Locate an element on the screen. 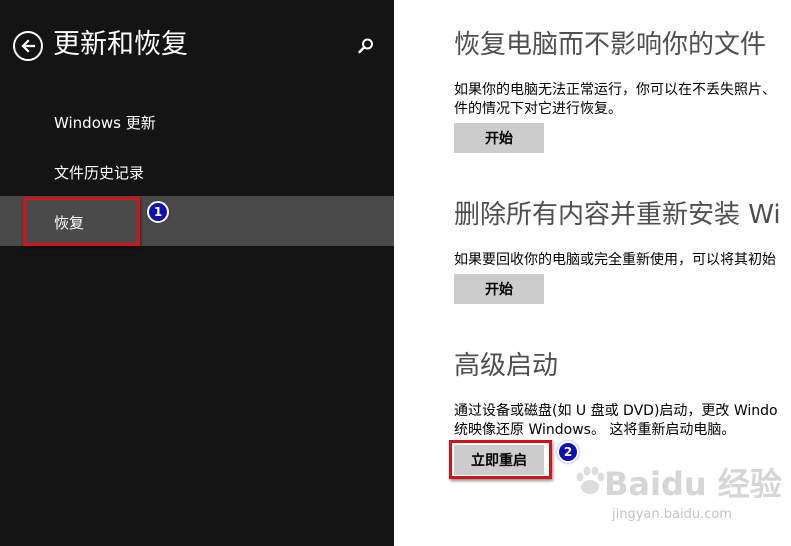 The image size is (791, 546). section-title-advanced-startup: 高级启动 is located at coordinates (506, 366).